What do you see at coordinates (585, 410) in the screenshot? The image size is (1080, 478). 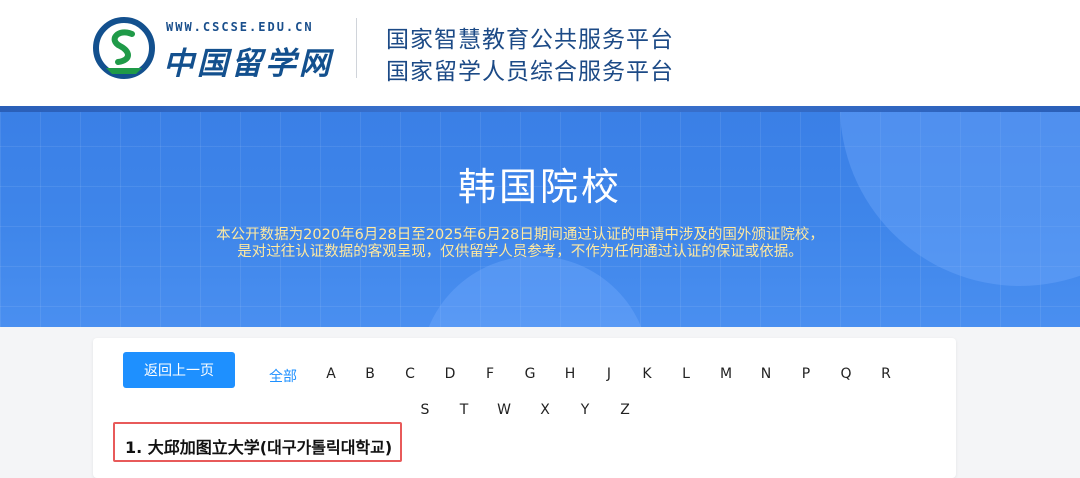 I see `filter-letter-y: Y` at bounding box center [585, 410].